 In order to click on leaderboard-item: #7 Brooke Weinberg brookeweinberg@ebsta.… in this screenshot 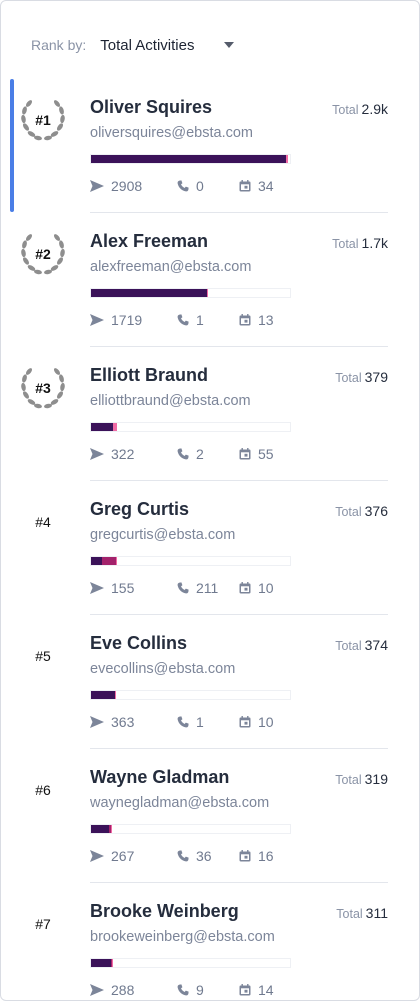, I will do `click(210, 941)`.